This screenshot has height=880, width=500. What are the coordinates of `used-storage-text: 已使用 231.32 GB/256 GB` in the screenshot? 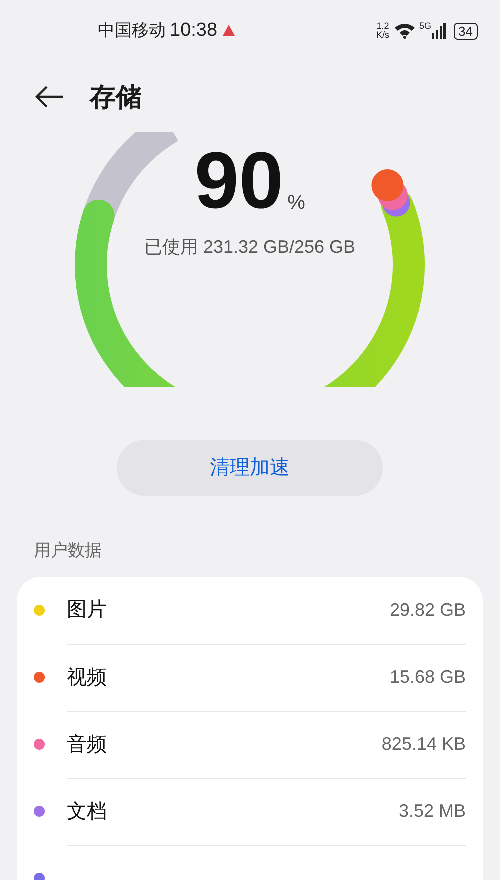 It's located at (250, 247).